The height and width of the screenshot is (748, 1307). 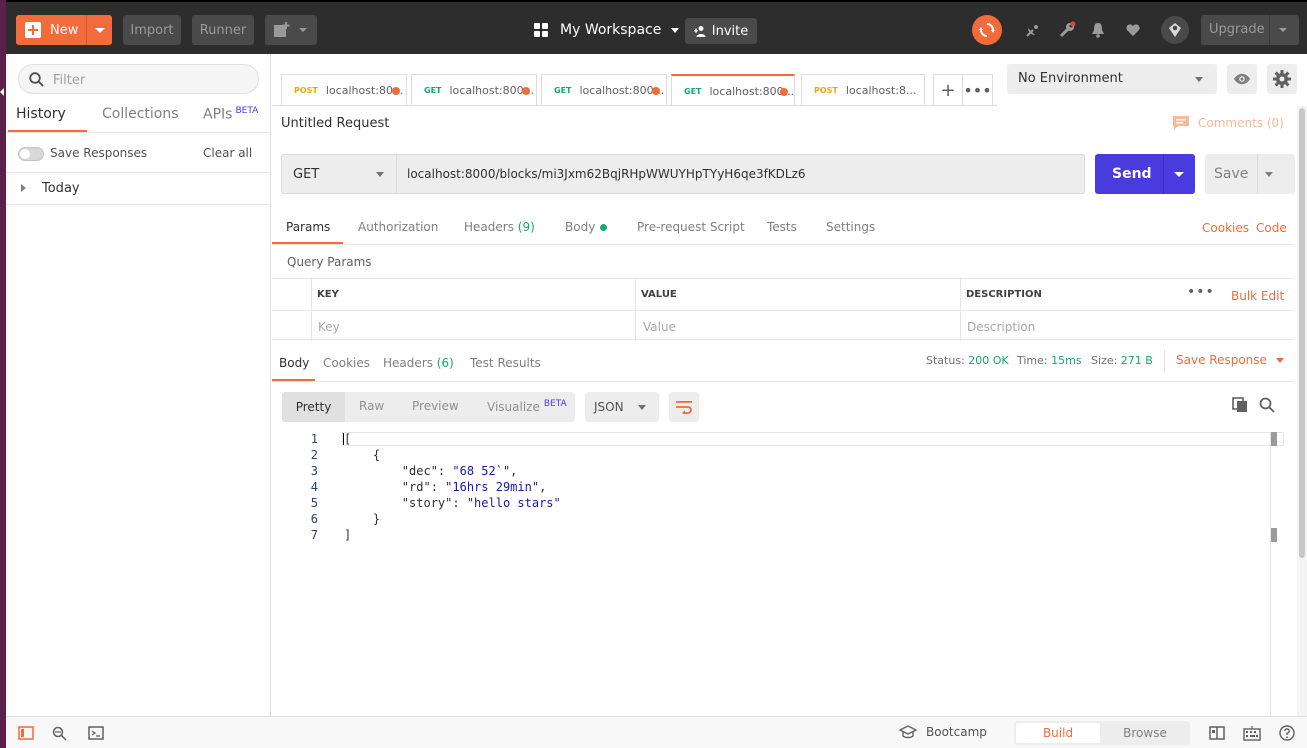 What do you see at coordinates (329, 327) in the screenshot?
I see `key-input: Key` at bounding box center [329, 327].